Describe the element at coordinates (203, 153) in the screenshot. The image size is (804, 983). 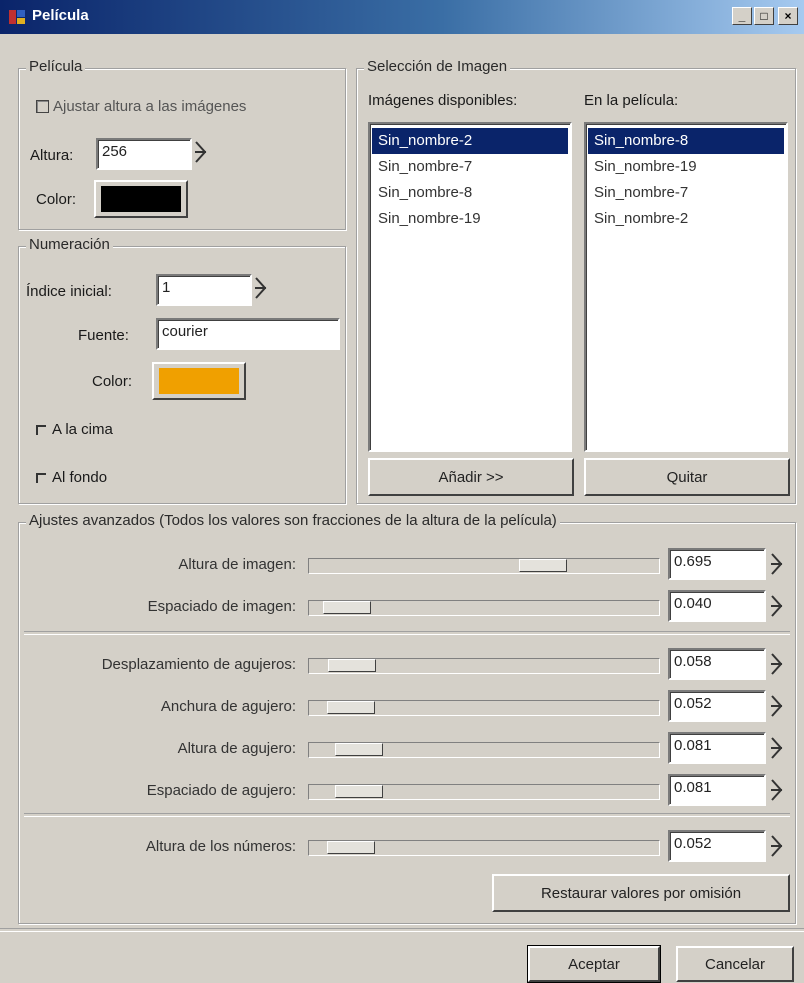
I see `height-spin-arrow-icon` at that location.